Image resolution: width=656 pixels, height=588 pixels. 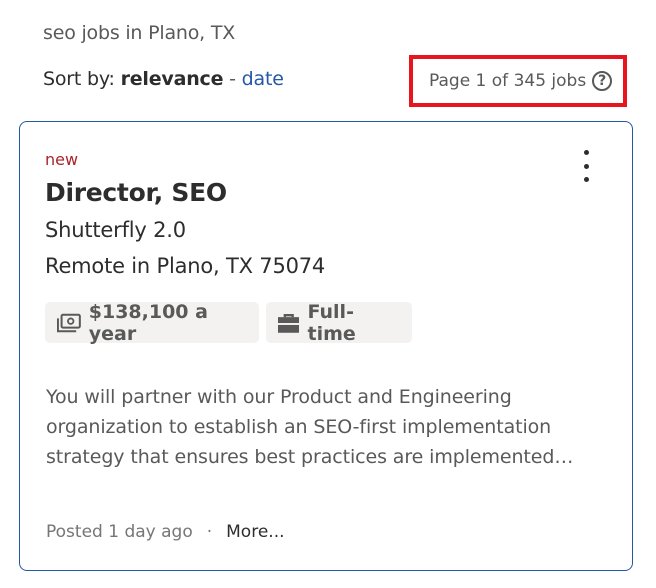 What do you see at coordinates (119, 532) in the screenshot?
I see `posted-date: Posted 1 day ago` at bounding box center [119, 532].